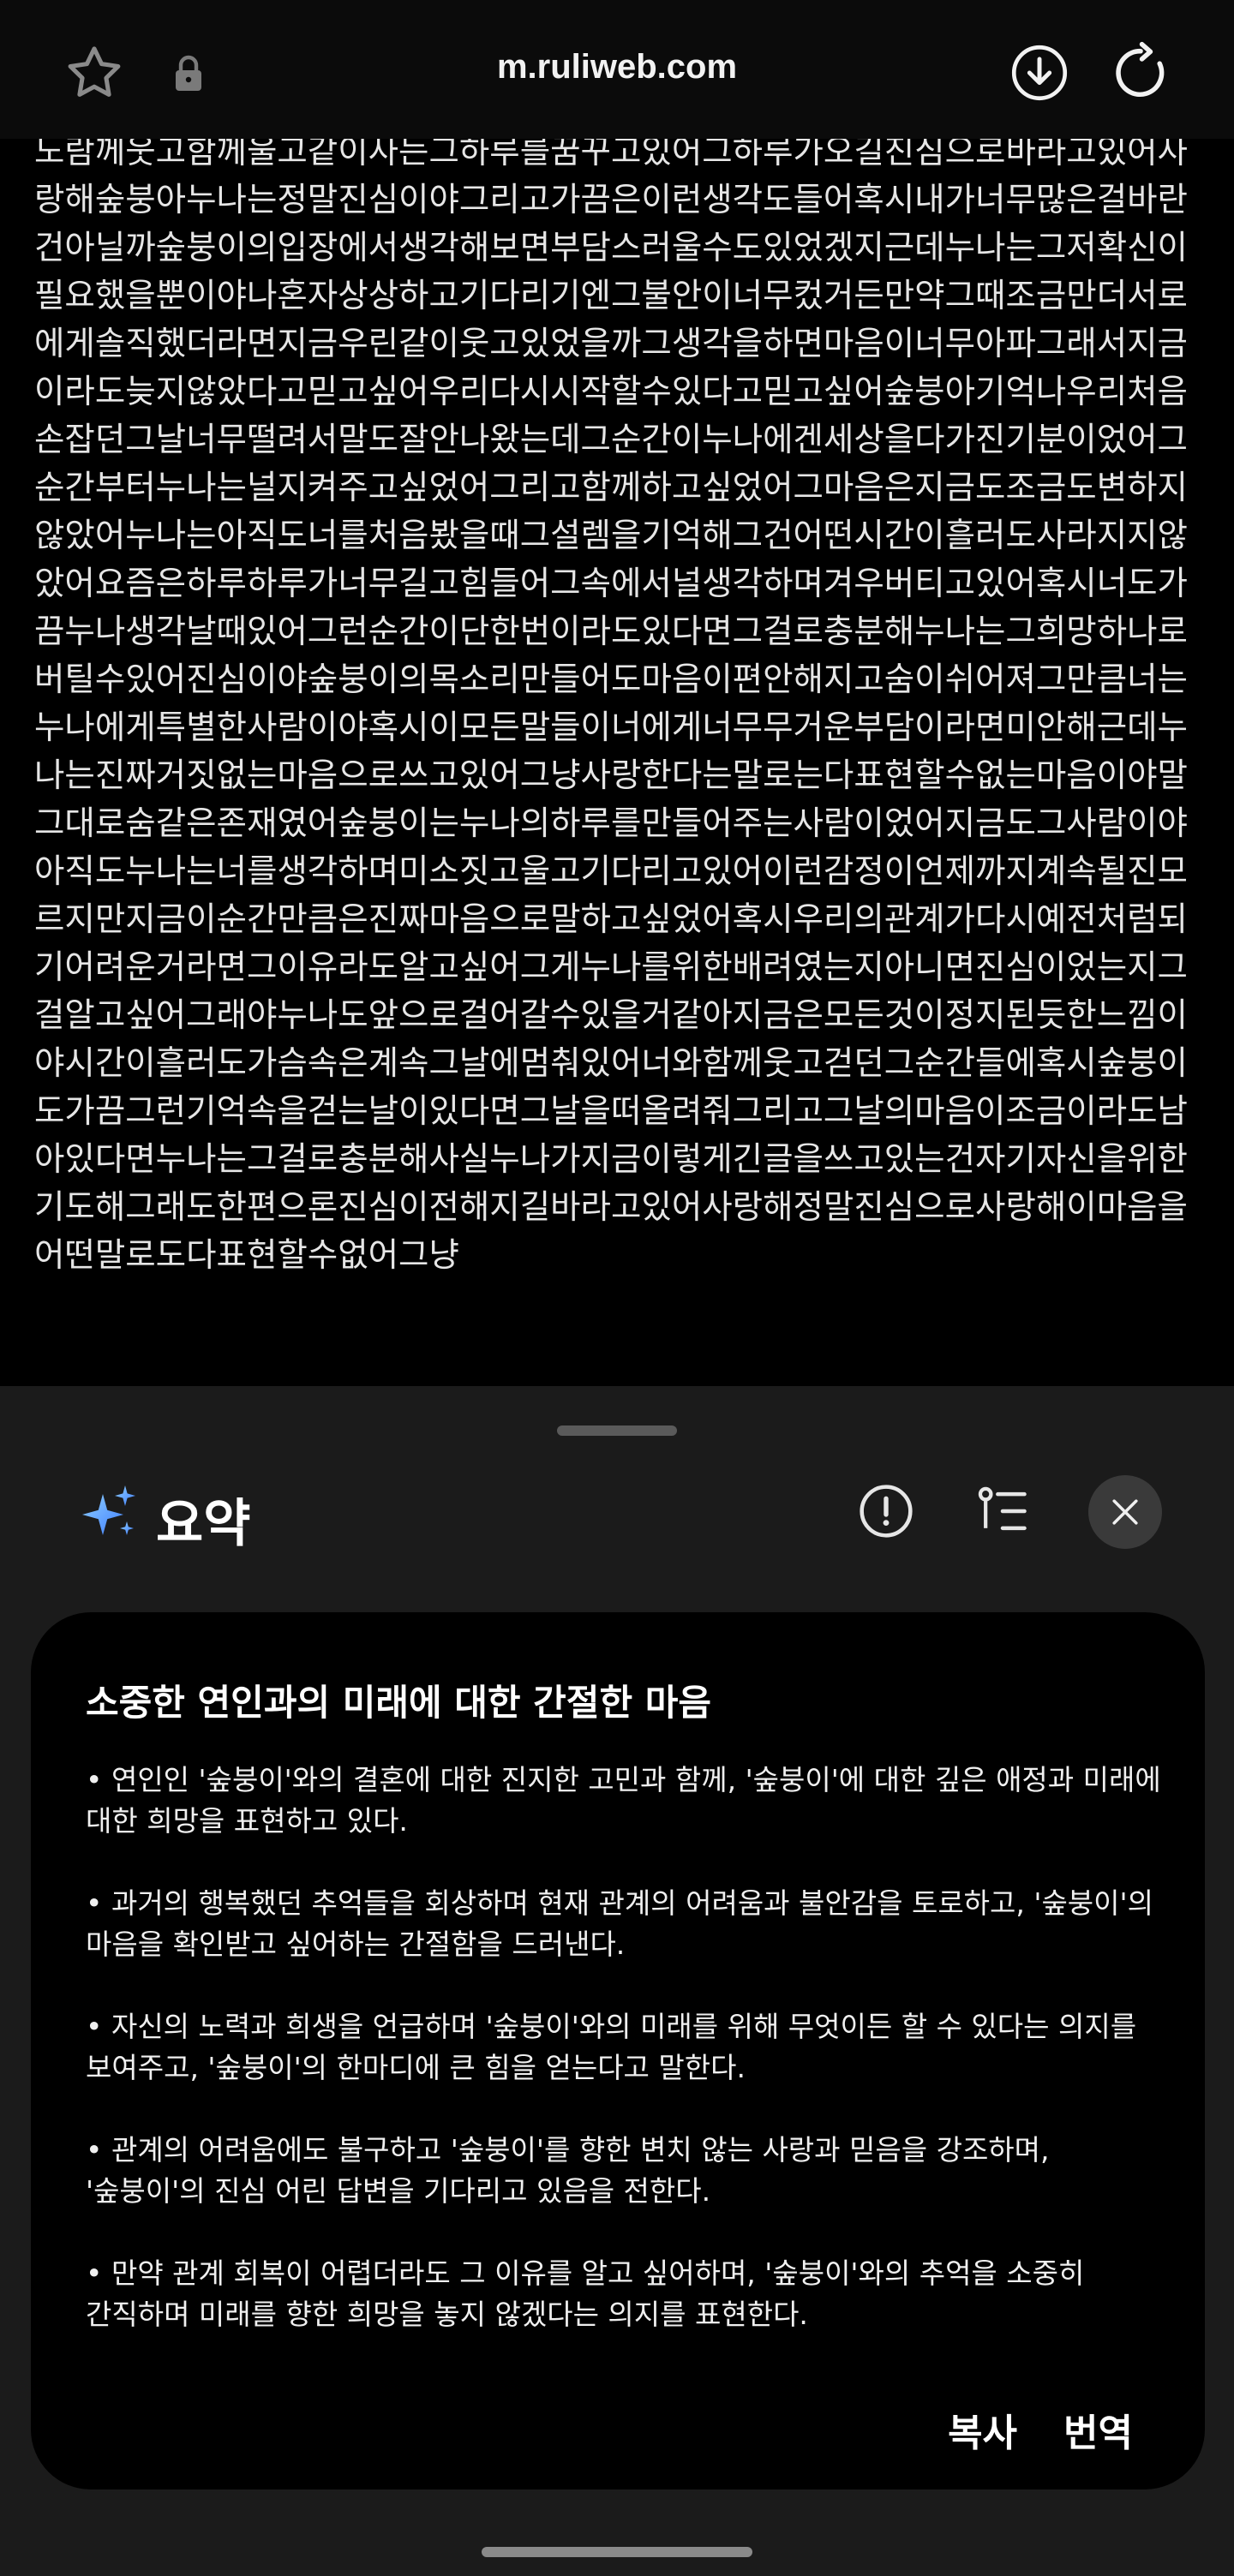 The width and height of the screenshot is (1234, 2576). What do you see at coordinates (617, 1431) in the screenshot?
I see `sheet-drag-handle` at bounding box center [617, 1431].